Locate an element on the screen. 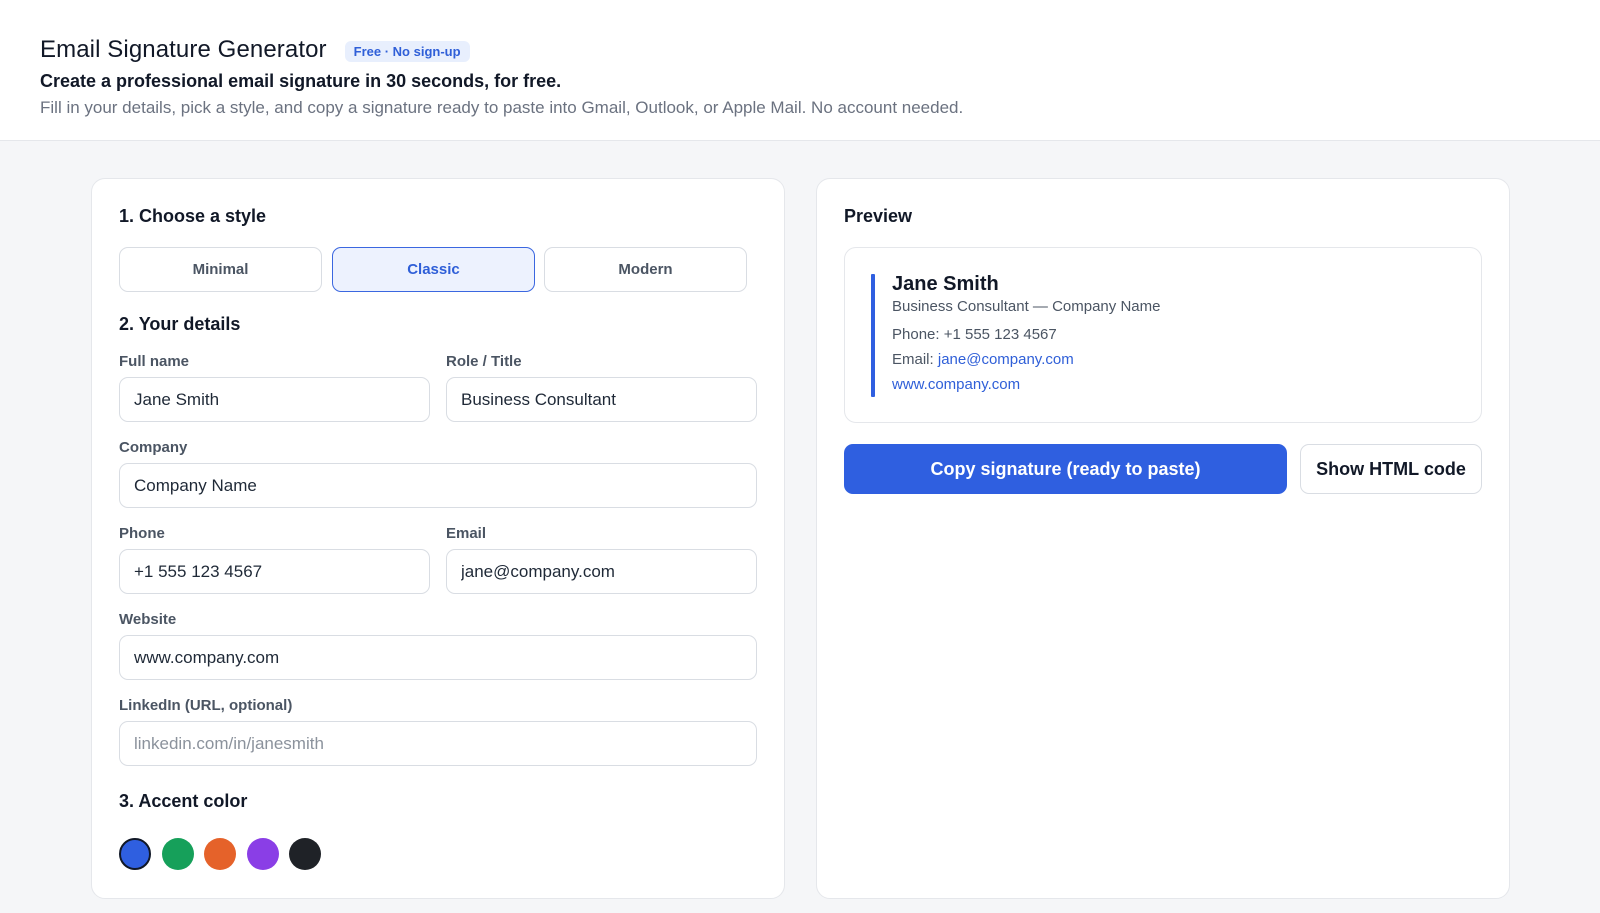  signature-phone-label: Phone: is located at coordinates (916, 334).